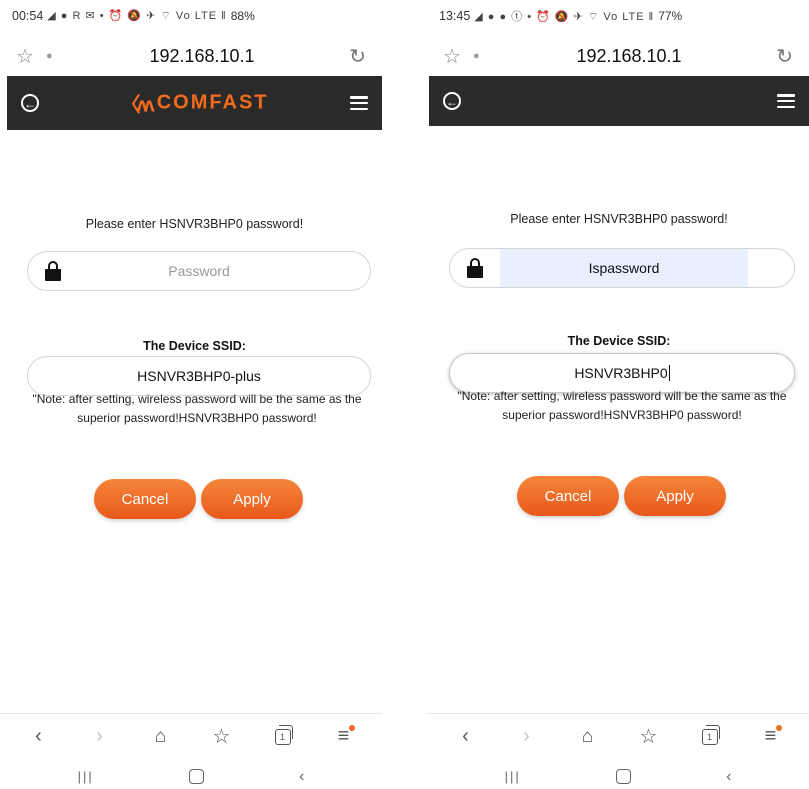 Image resolution: width=809 pixels, height=789 pixels. What do you see at coordinates (619, 101) in the screenshot?
I see `page-header: ←` at bounding box center [619, 101].